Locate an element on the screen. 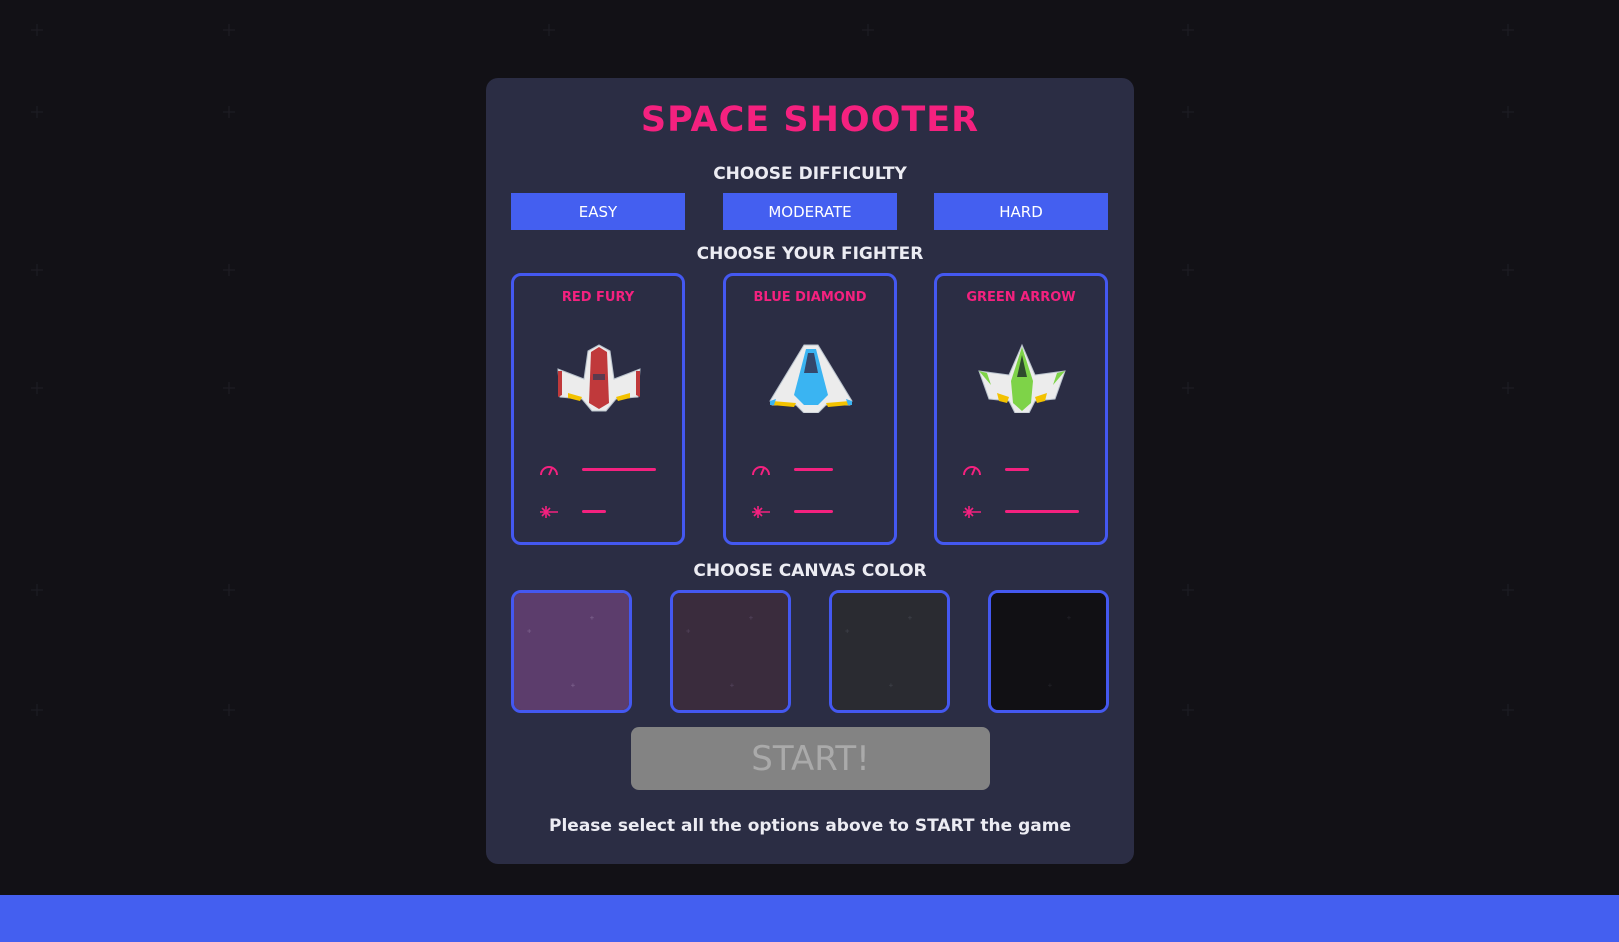 Image resolution: width=1619 pixels, height=942 pixels. canvas-color-heading: CHOOSE CANVAS COLOR is located at coordinates (810, 571).